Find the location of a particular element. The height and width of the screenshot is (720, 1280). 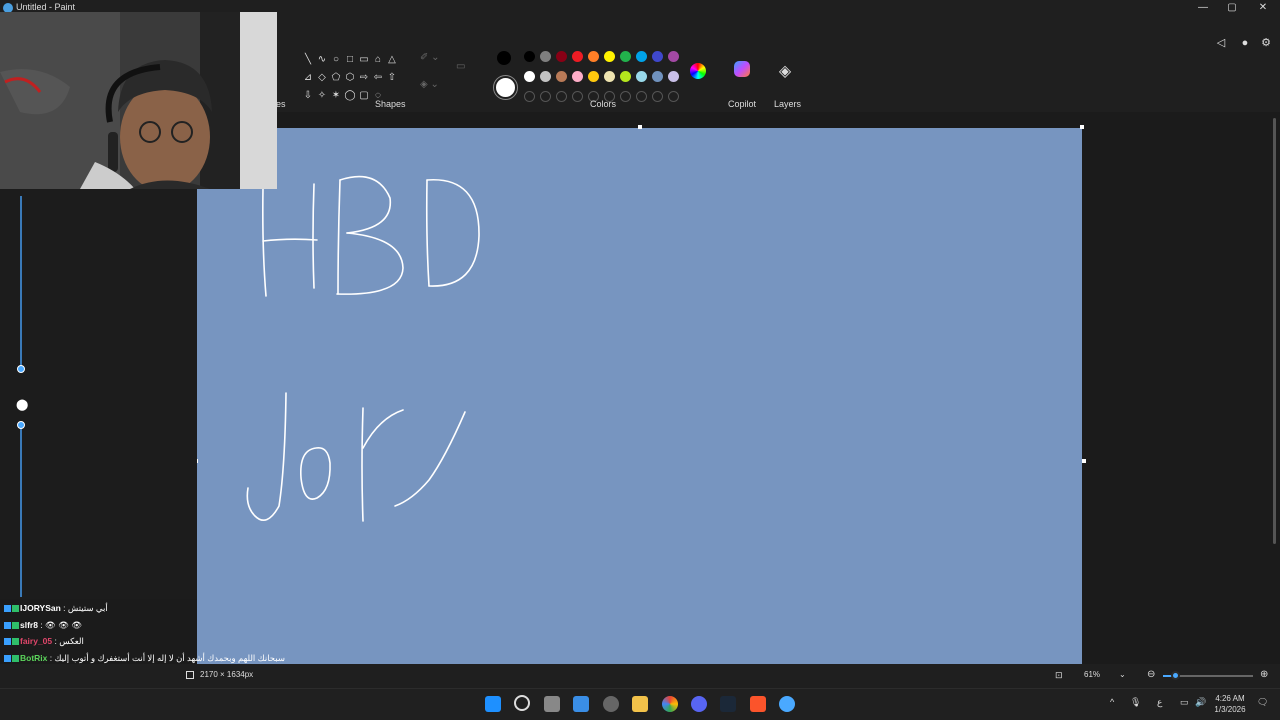

chrome-icon is located at coordinates (670, 704).